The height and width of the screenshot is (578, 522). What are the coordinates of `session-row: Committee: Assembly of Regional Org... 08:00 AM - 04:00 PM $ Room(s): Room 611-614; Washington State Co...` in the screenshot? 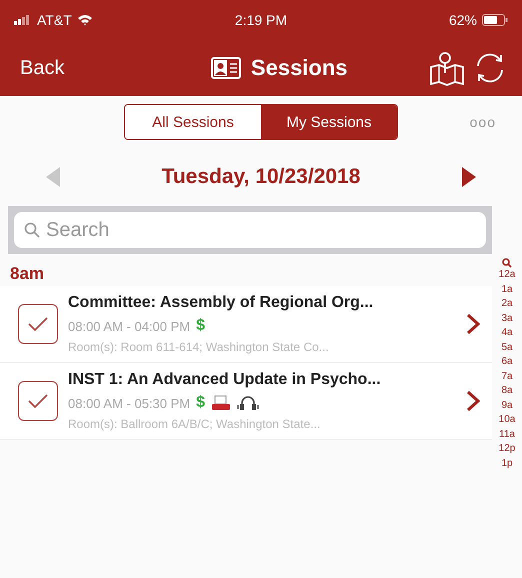 It's located at (246, 324).